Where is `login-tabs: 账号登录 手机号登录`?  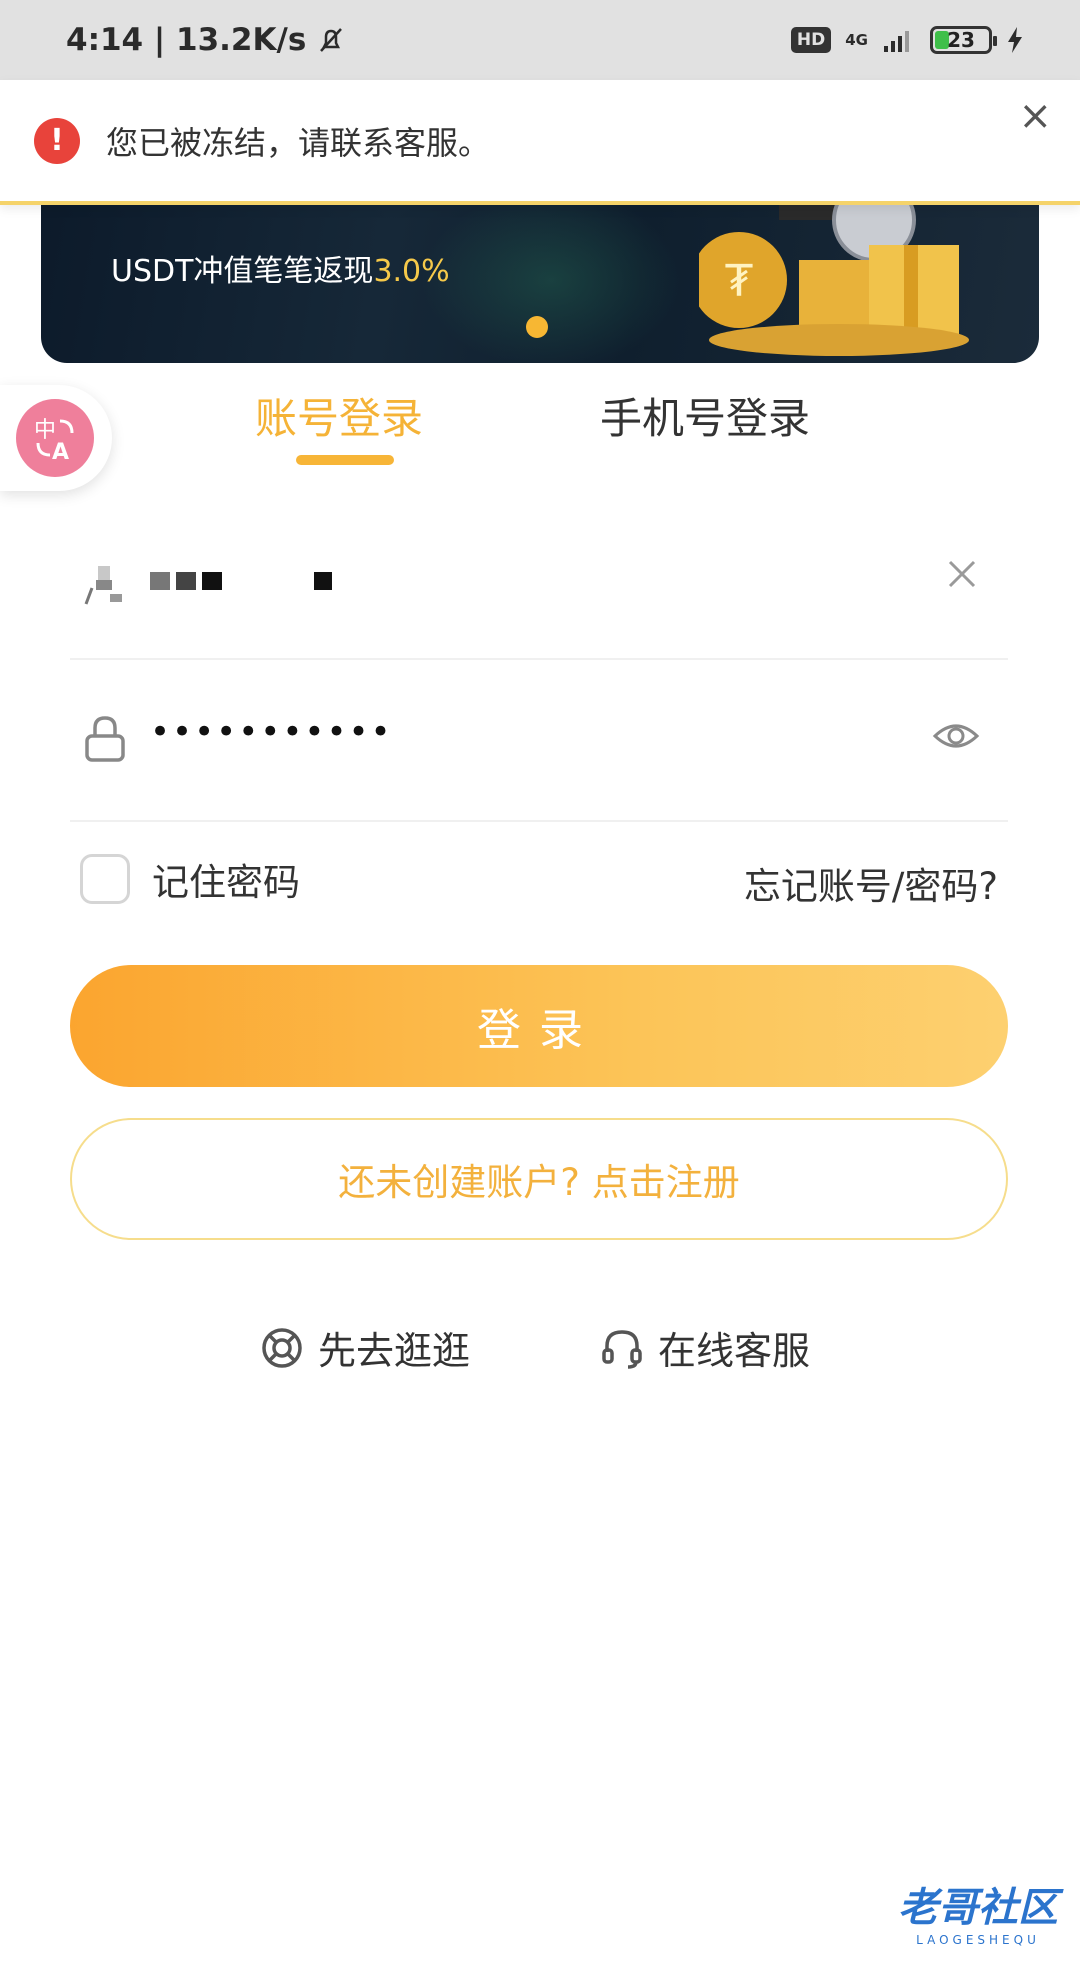
login-tabs: 账号登录 手机号登录 is located at coordinates (540, 430).